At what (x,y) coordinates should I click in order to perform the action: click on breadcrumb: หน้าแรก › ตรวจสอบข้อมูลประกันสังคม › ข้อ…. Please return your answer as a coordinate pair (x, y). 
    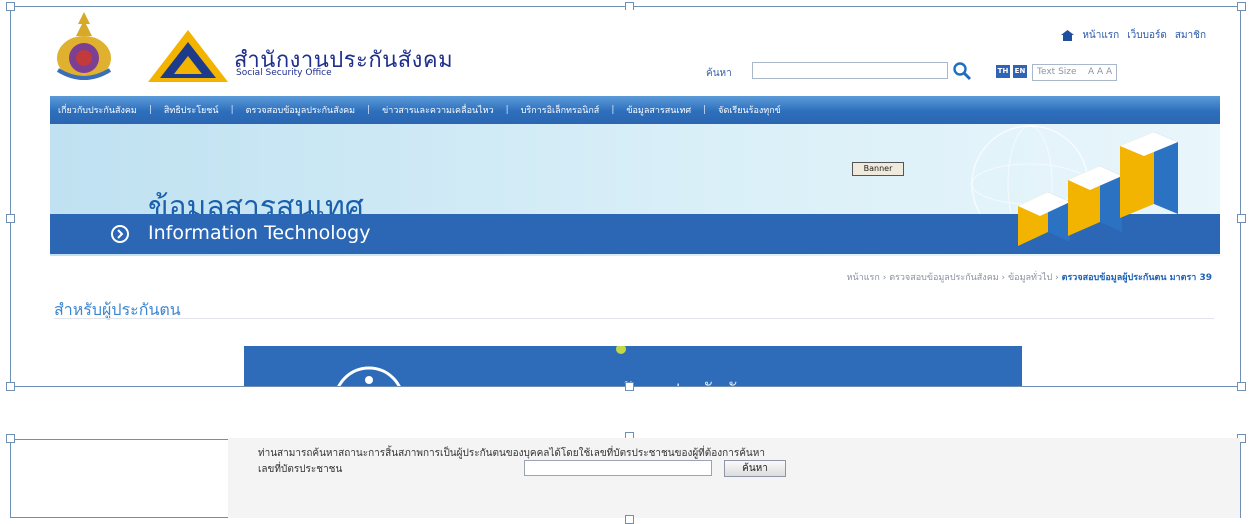
    Looking at the image, I should click on (1029, 277).